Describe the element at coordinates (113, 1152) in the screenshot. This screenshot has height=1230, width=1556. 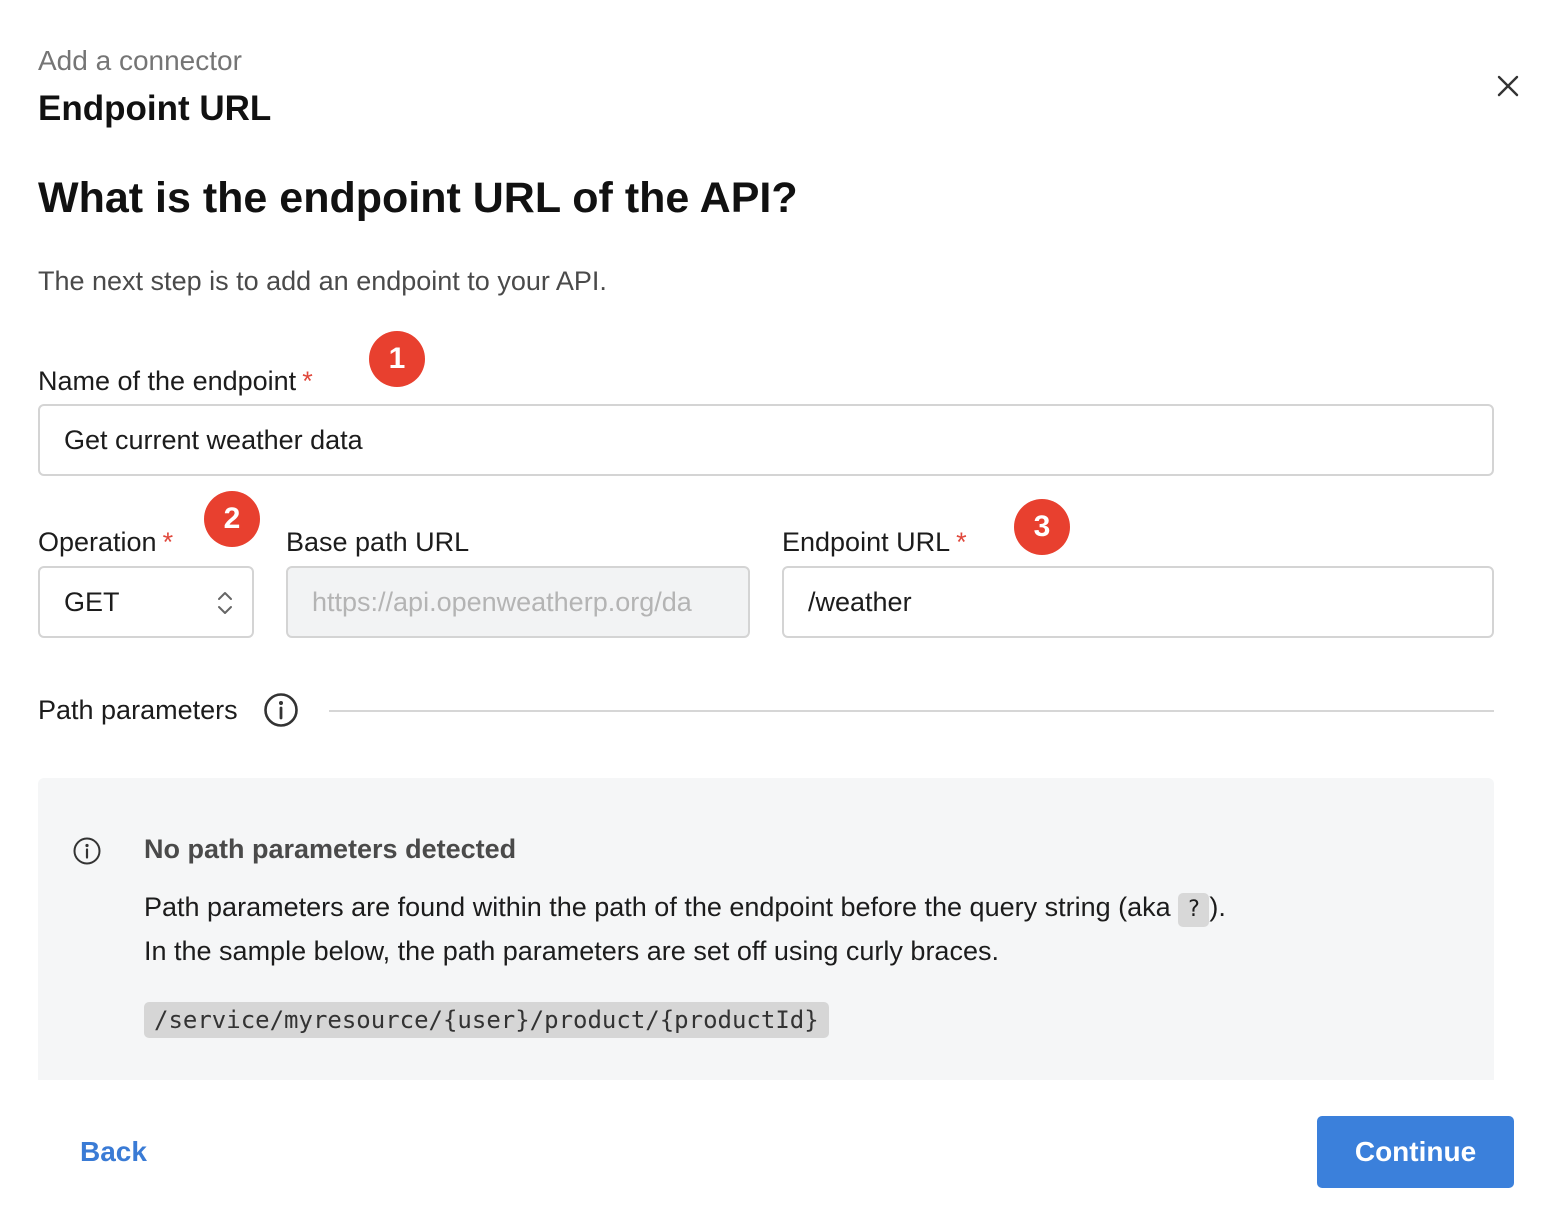
I see `back-button: Back` at that location.